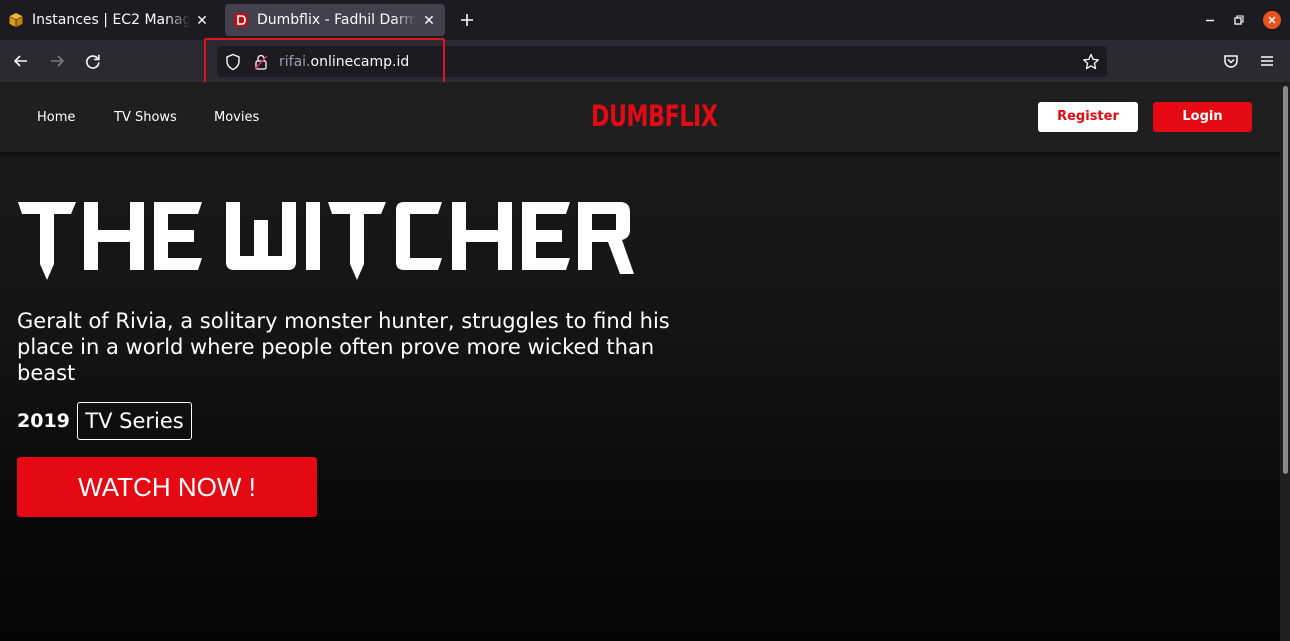 Image resolution: width=1290 pixels, height=641 pixels. What do you see at coordinates (57, 61) in the screenshot?
I see `forward-arrow-icon` at bounding box center [57, 61].